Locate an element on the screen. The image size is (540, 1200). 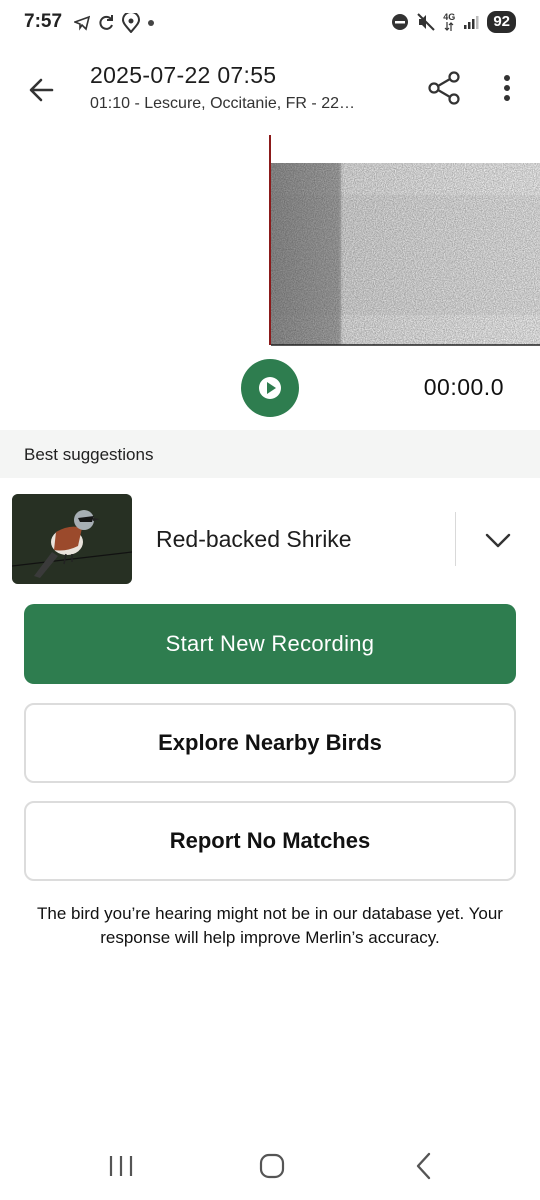
status-time: 7:57 is located at coordinates (43, 21).